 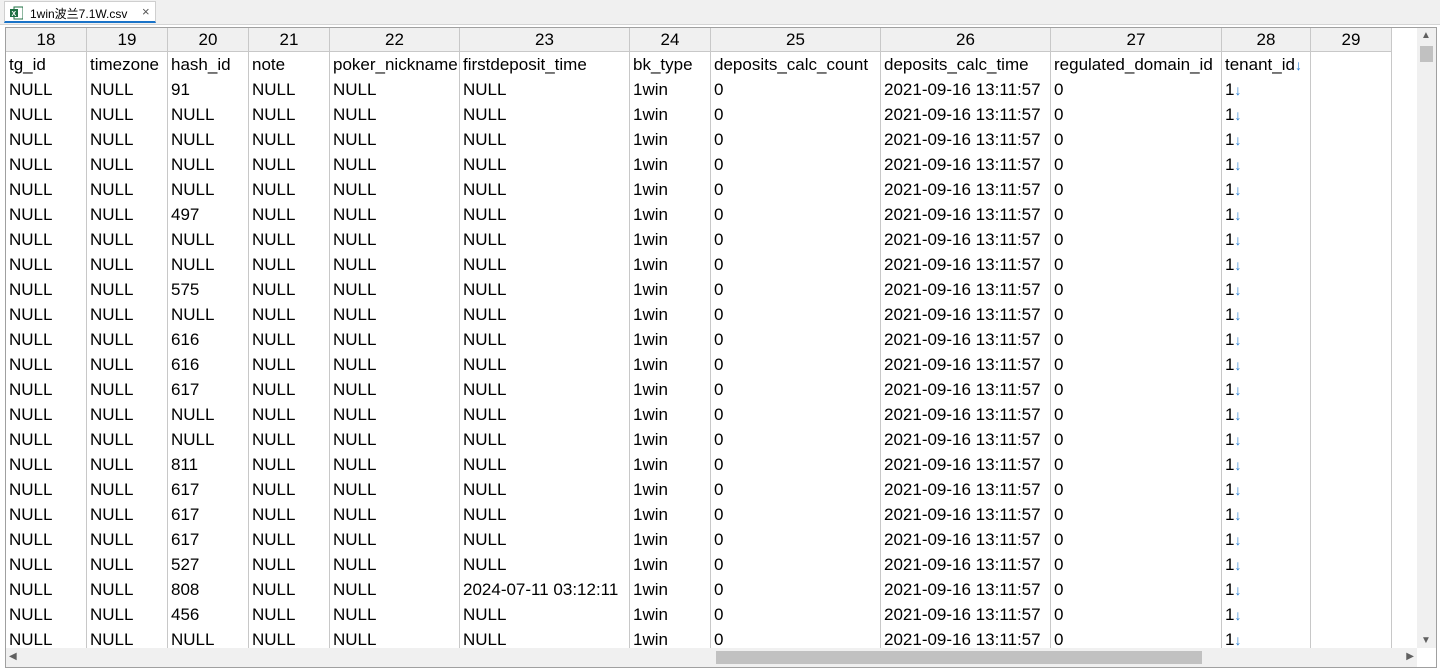 What do you see at coordinates (670, 64) in the screenshot?
I see `table-cell: bk_type` at bounding box center [670, 64].